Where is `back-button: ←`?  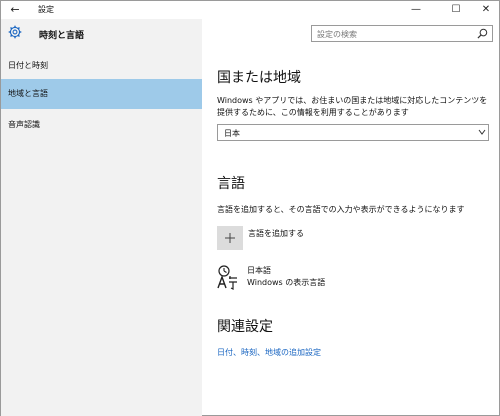 back-button: ← is located at coordinates (15, 10).